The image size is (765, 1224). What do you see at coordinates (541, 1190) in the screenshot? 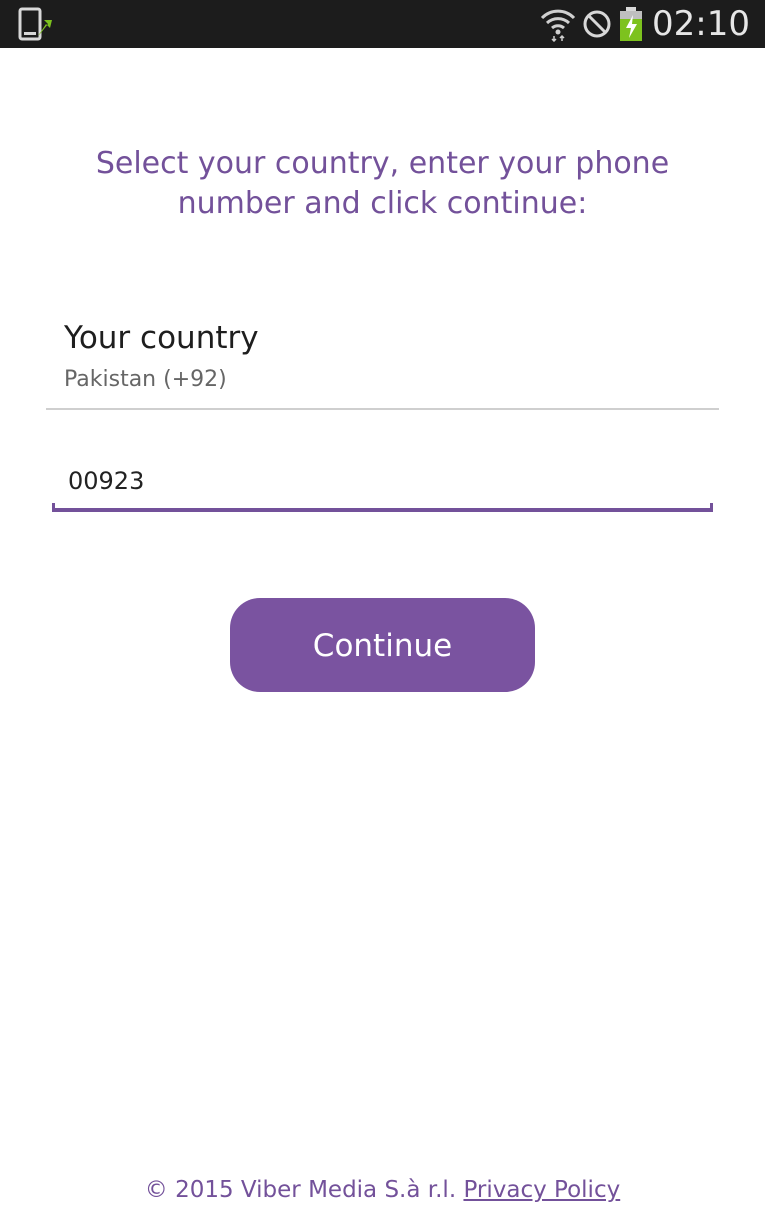
I see `privacy-policy-link: Privacy Policy` at bounding box center [541, 1190].